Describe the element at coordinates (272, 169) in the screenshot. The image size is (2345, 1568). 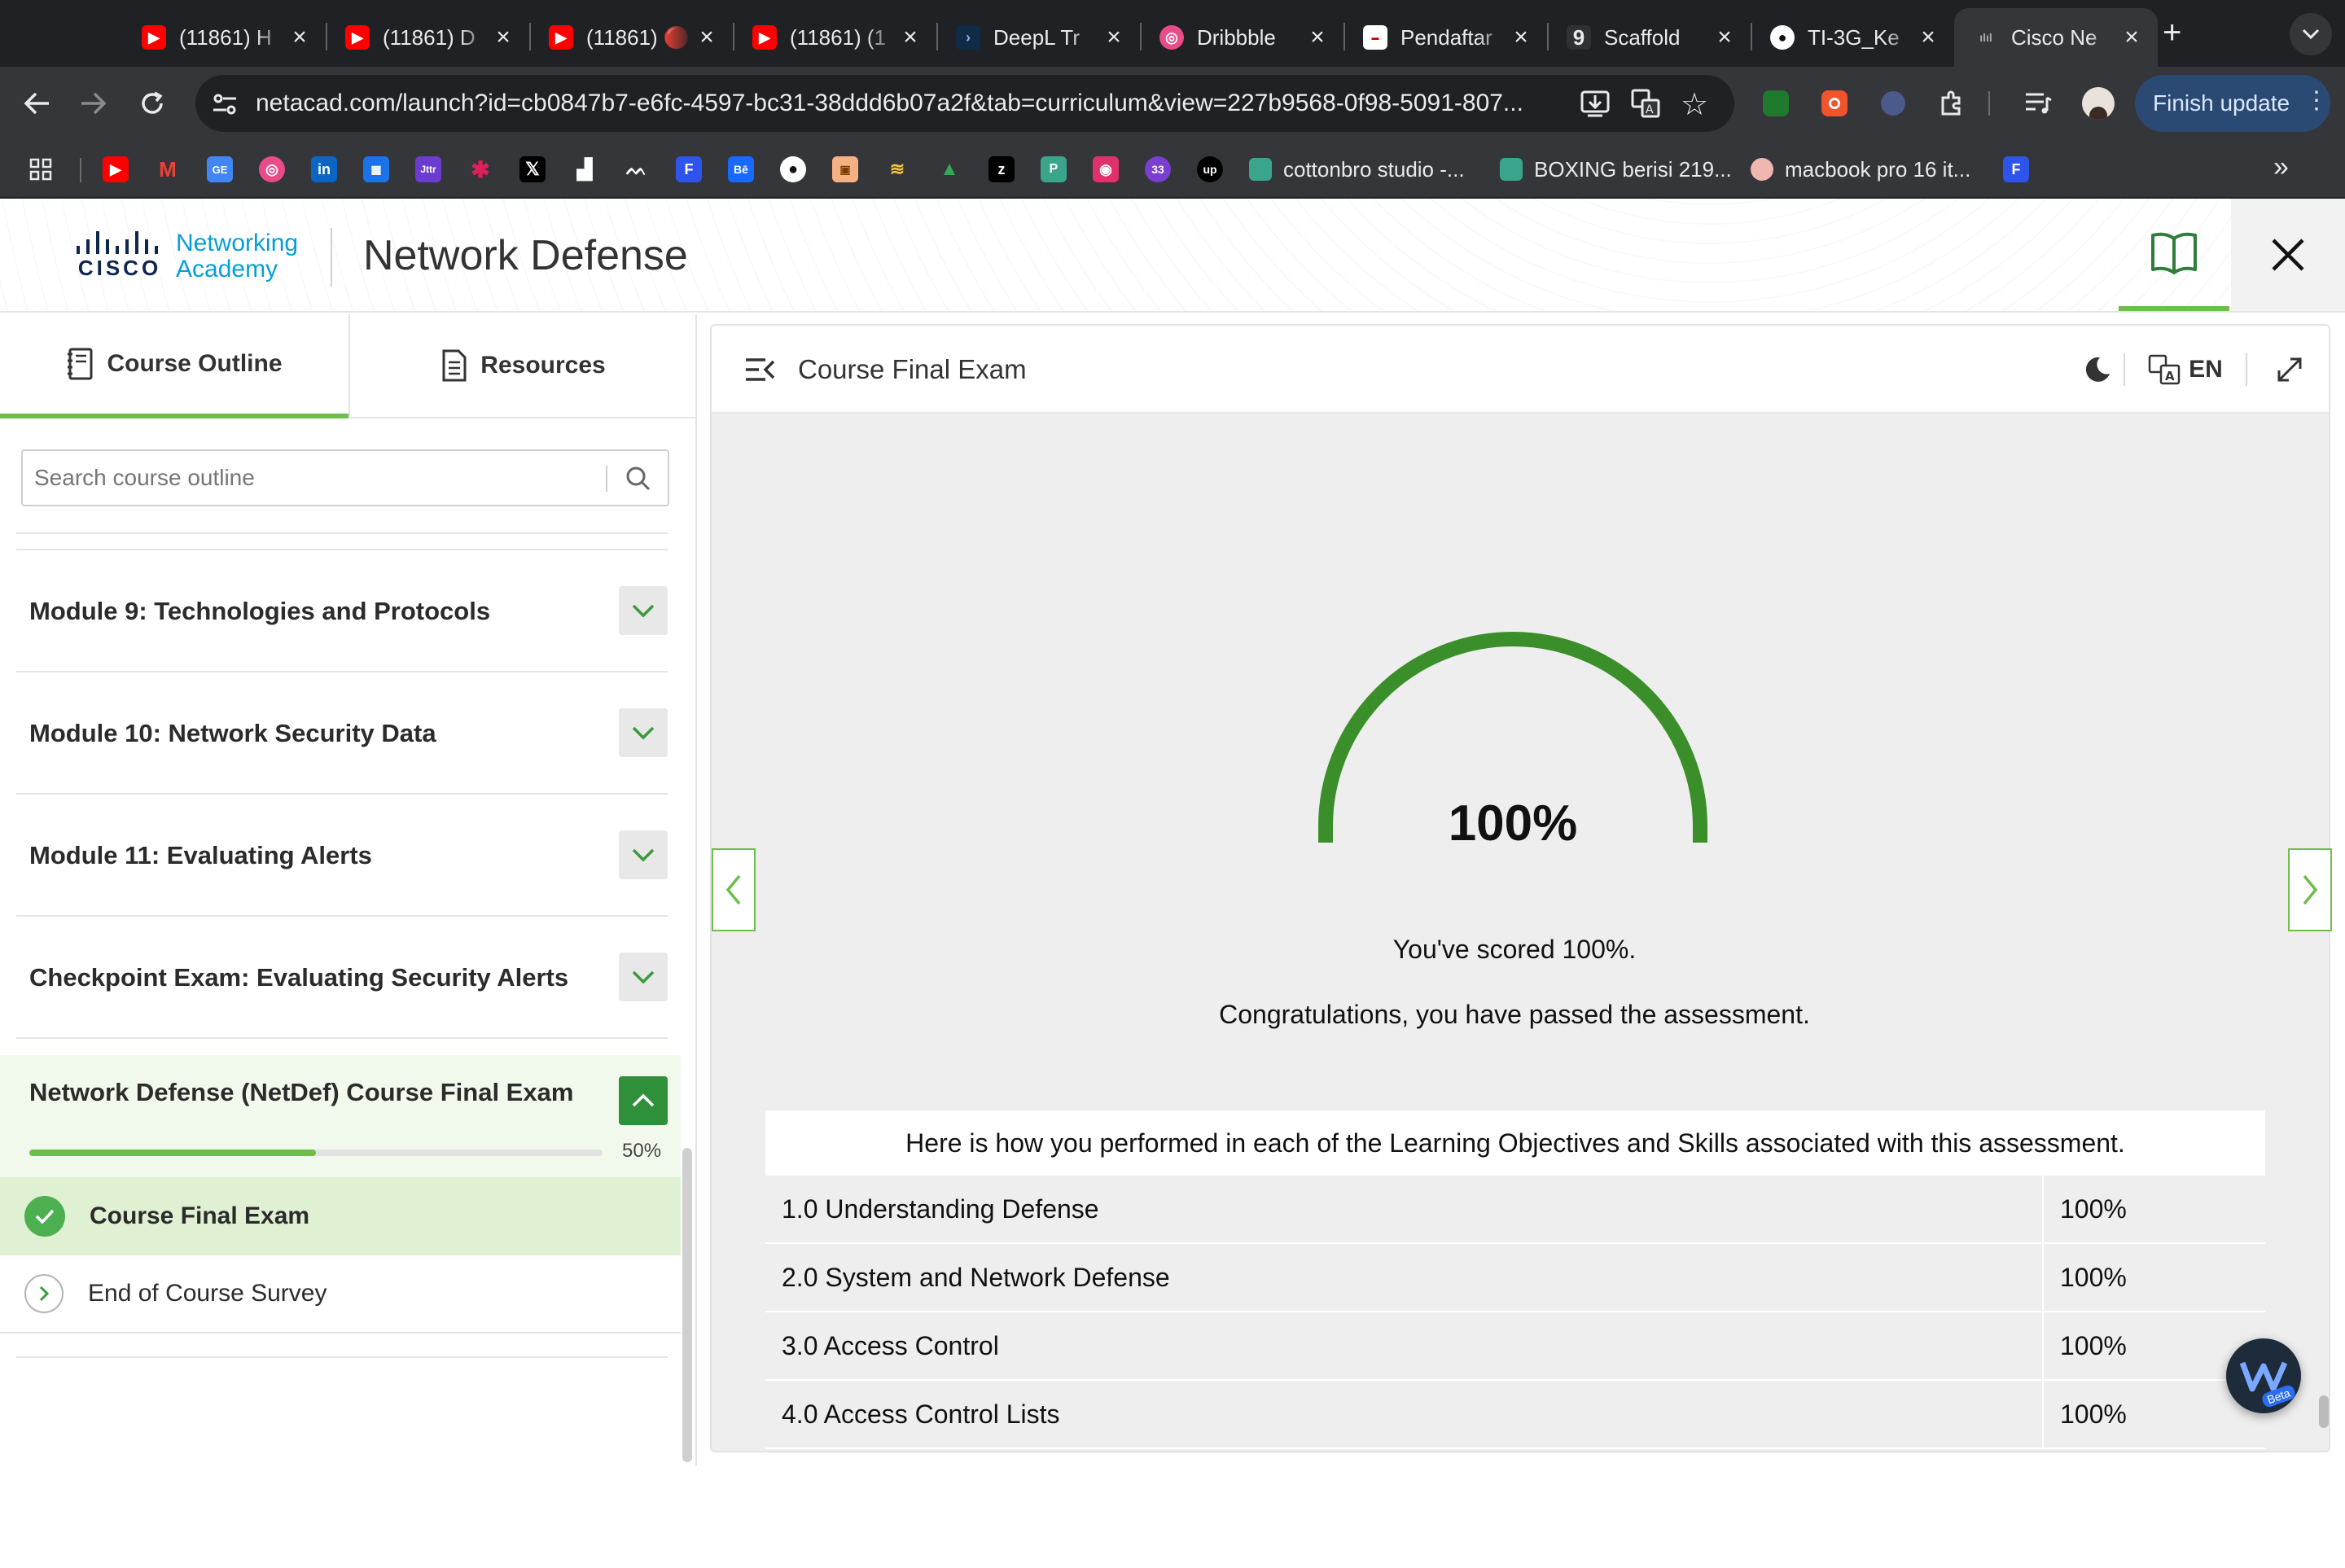
I see `dribbble-icon: ◎` at that location.